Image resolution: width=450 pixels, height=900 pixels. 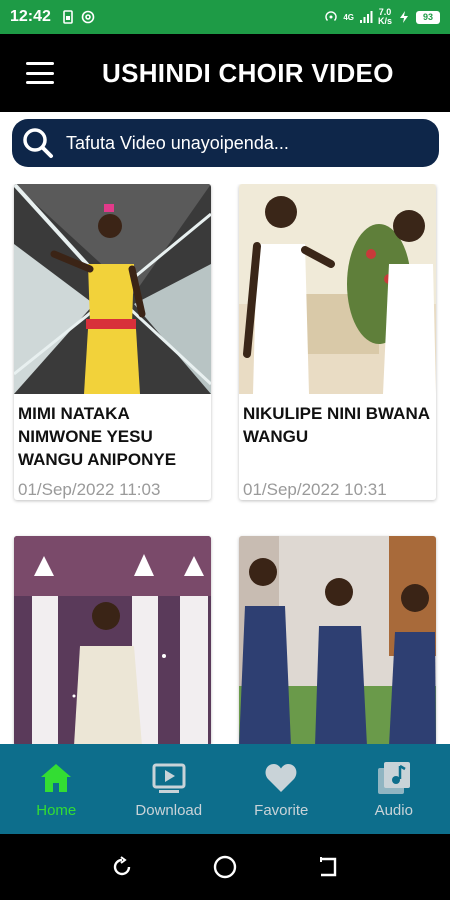 I want to click on nav-home: Home, so click(x=56, y=789).